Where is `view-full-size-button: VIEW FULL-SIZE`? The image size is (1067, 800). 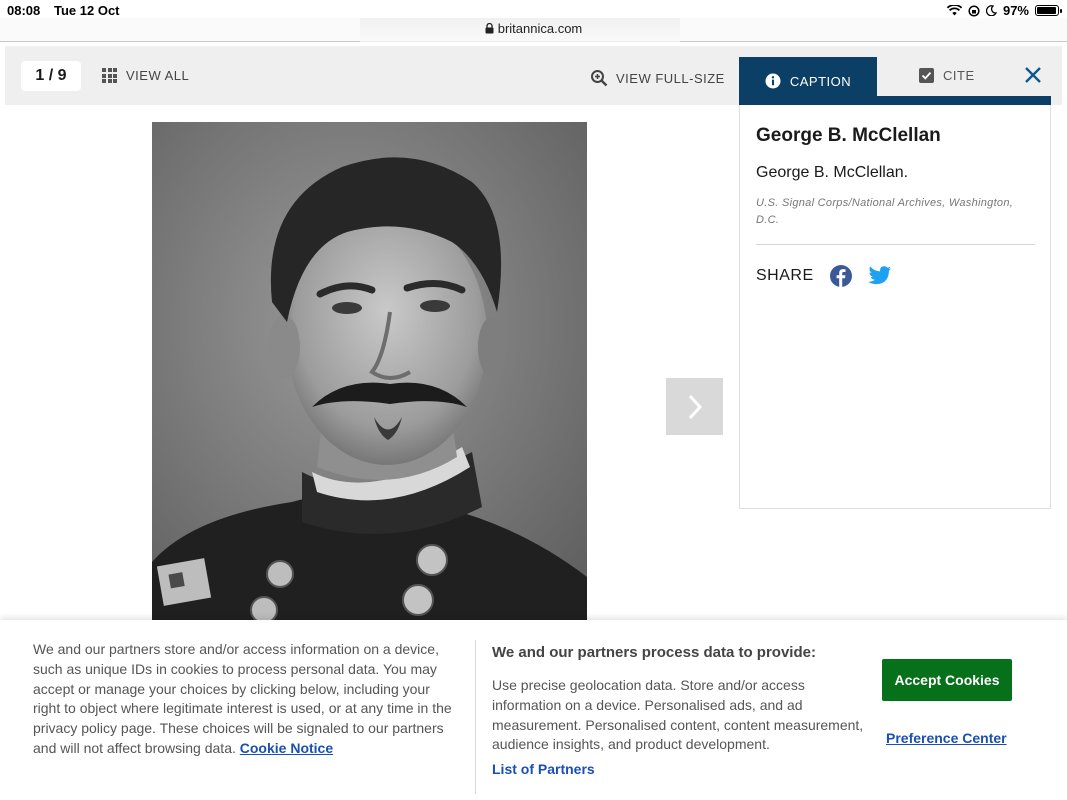
view-full-size-button: VIEW FULL-SIZE is located at coordinates (657, 78).